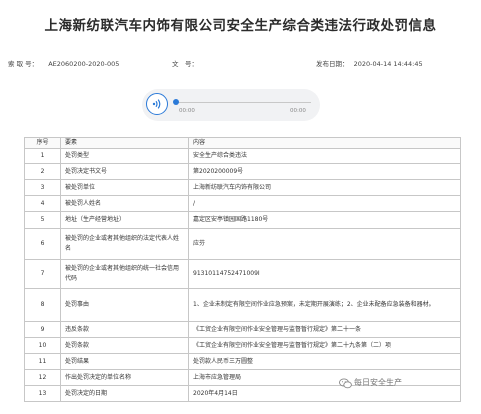 Image resolution: width=481 pixels, height=414 pixels. Describe the element at coordinates (243, 102) in the screenshot. I see `progress-track` at that location.